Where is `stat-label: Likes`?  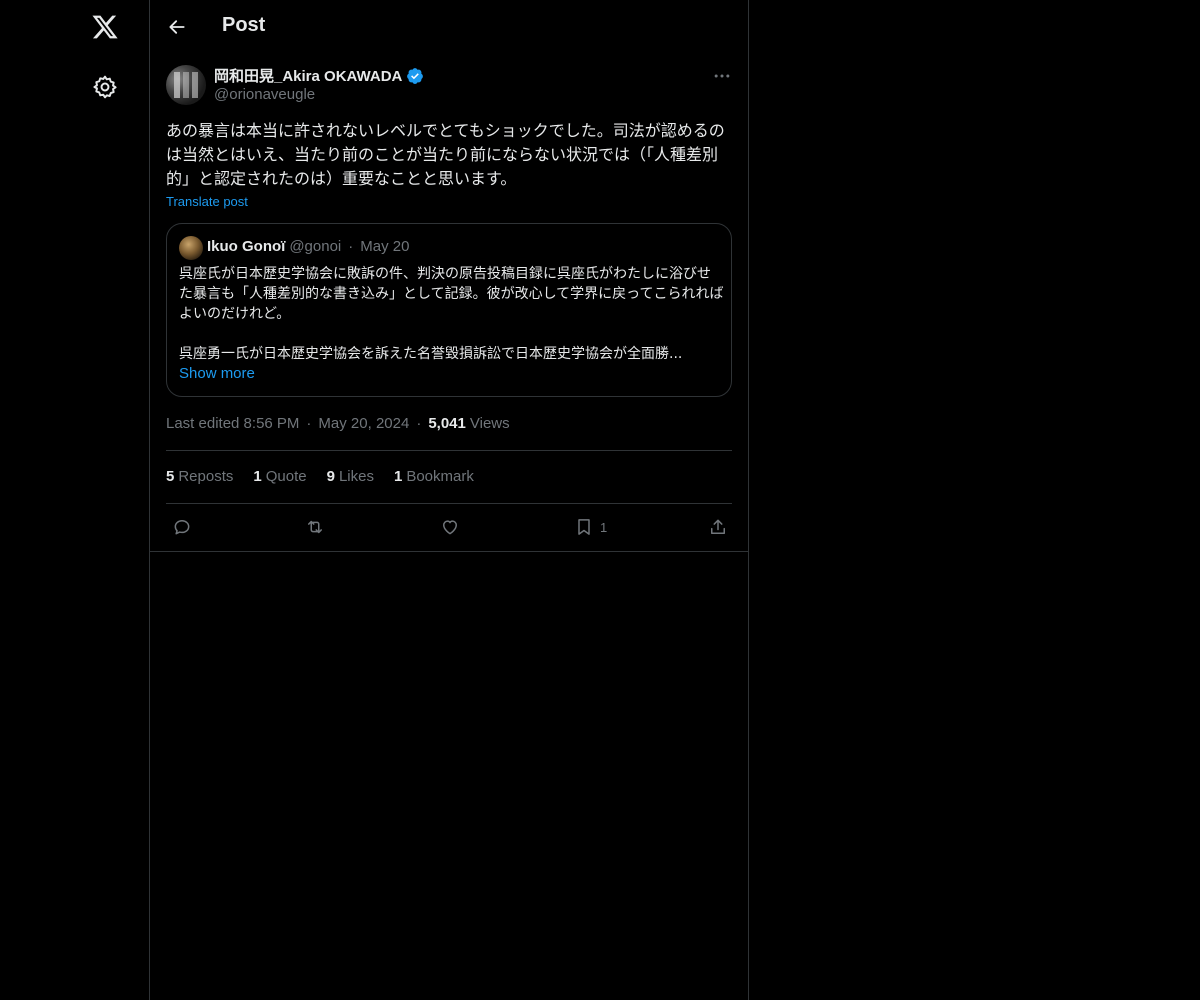 stat-label: Likes is located at coordinates (356, 476).